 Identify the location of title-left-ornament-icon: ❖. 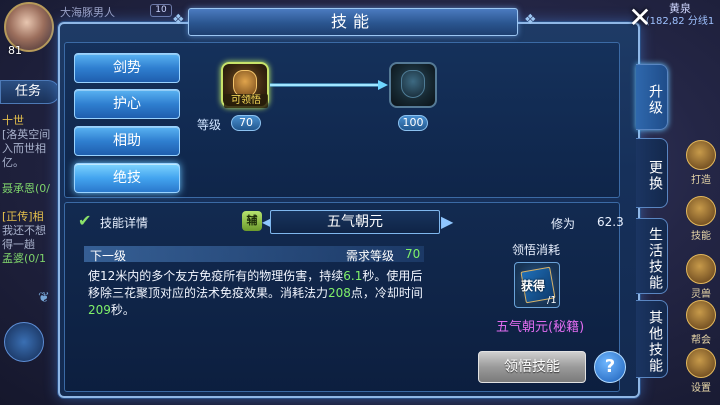
(178, 20).